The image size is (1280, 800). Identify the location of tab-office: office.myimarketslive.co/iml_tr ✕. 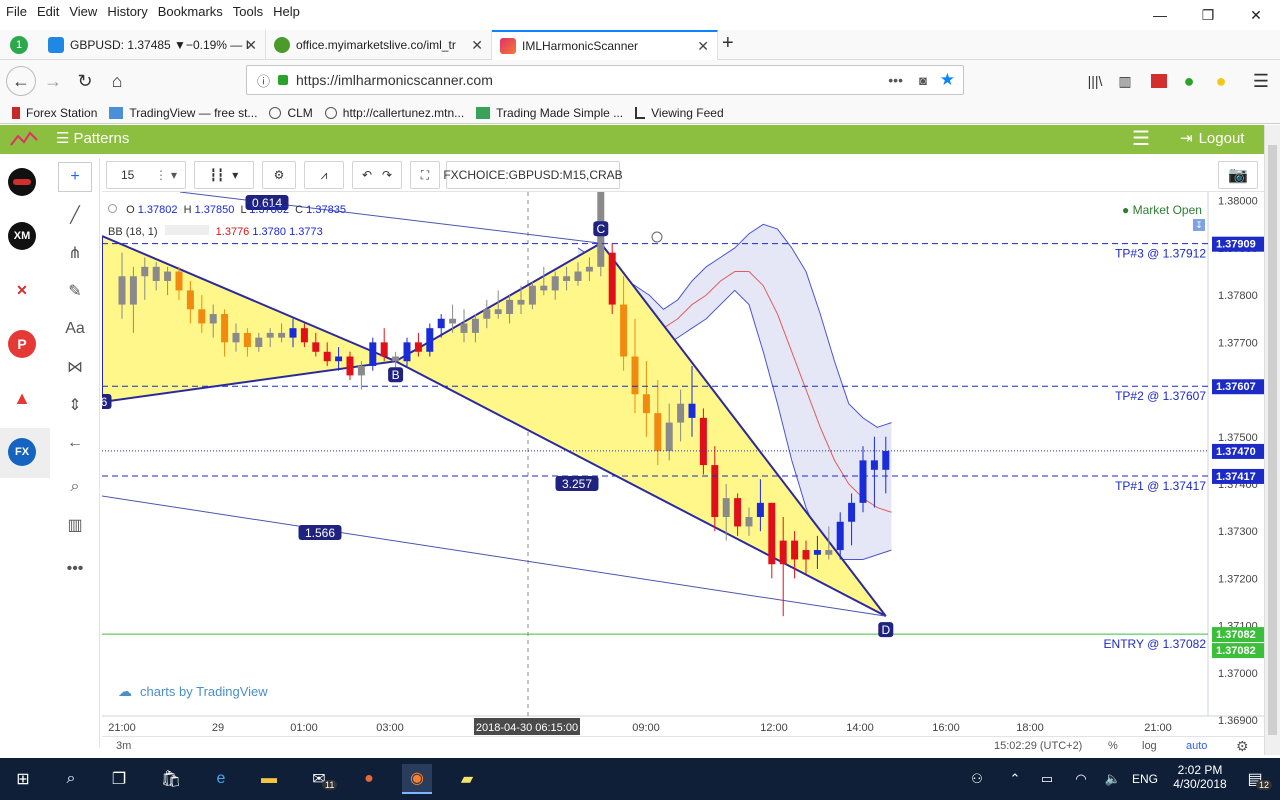
(379, 45).